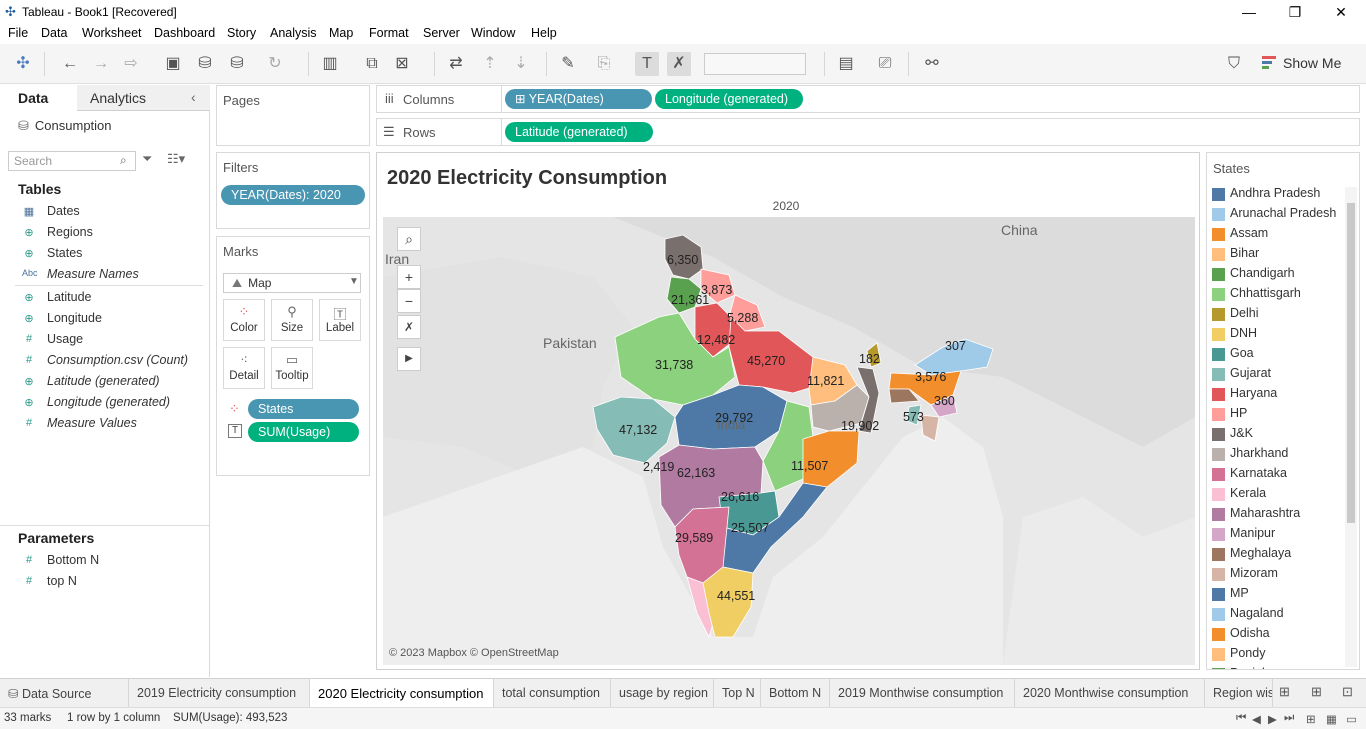 Image resolution: width=1366 pixels, height=729 pixels. What do you see at coordinates (389, 33) in the screenshot?
I see `menu-format: Format` at bounding box center [389, 33].